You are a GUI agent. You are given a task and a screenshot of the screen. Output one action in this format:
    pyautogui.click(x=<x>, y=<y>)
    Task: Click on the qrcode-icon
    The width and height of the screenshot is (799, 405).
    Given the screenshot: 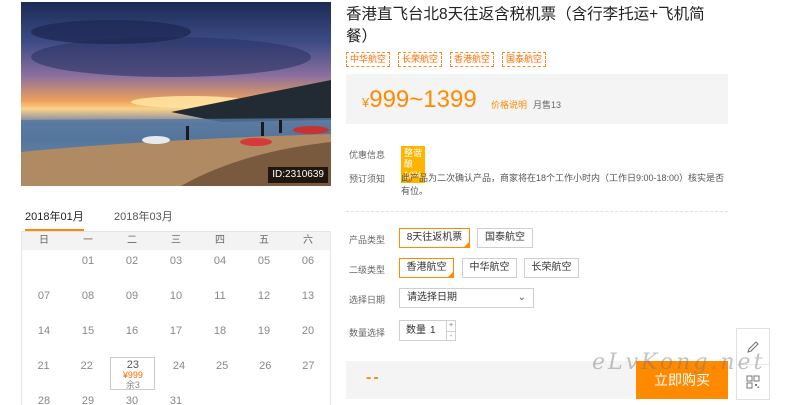 What is the action you would take?
    pyautogui.click(x=753, y=382)
    